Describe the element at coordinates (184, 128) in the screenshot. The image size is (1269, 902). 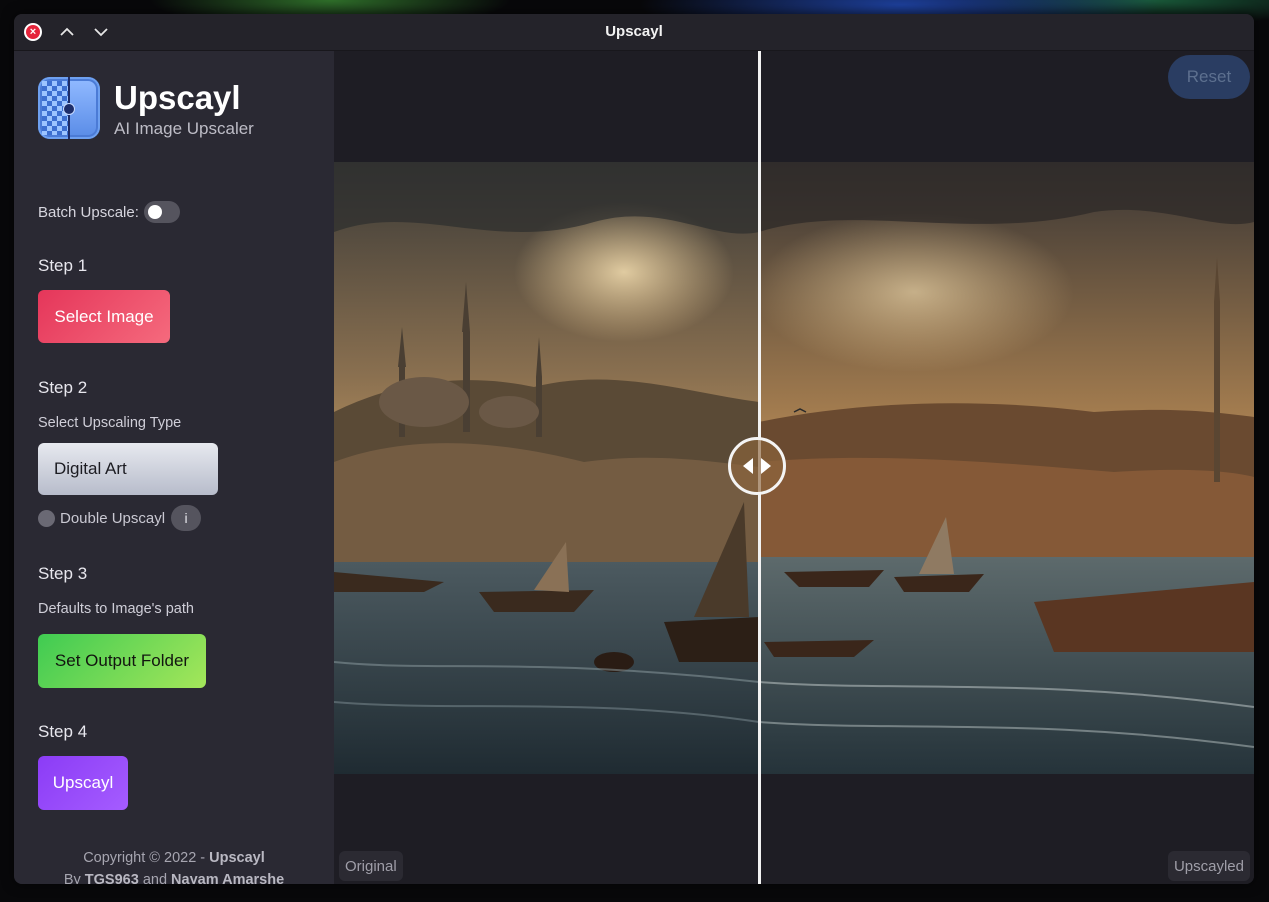
I see `app-tagline: AI Image Upscaler` at that location.